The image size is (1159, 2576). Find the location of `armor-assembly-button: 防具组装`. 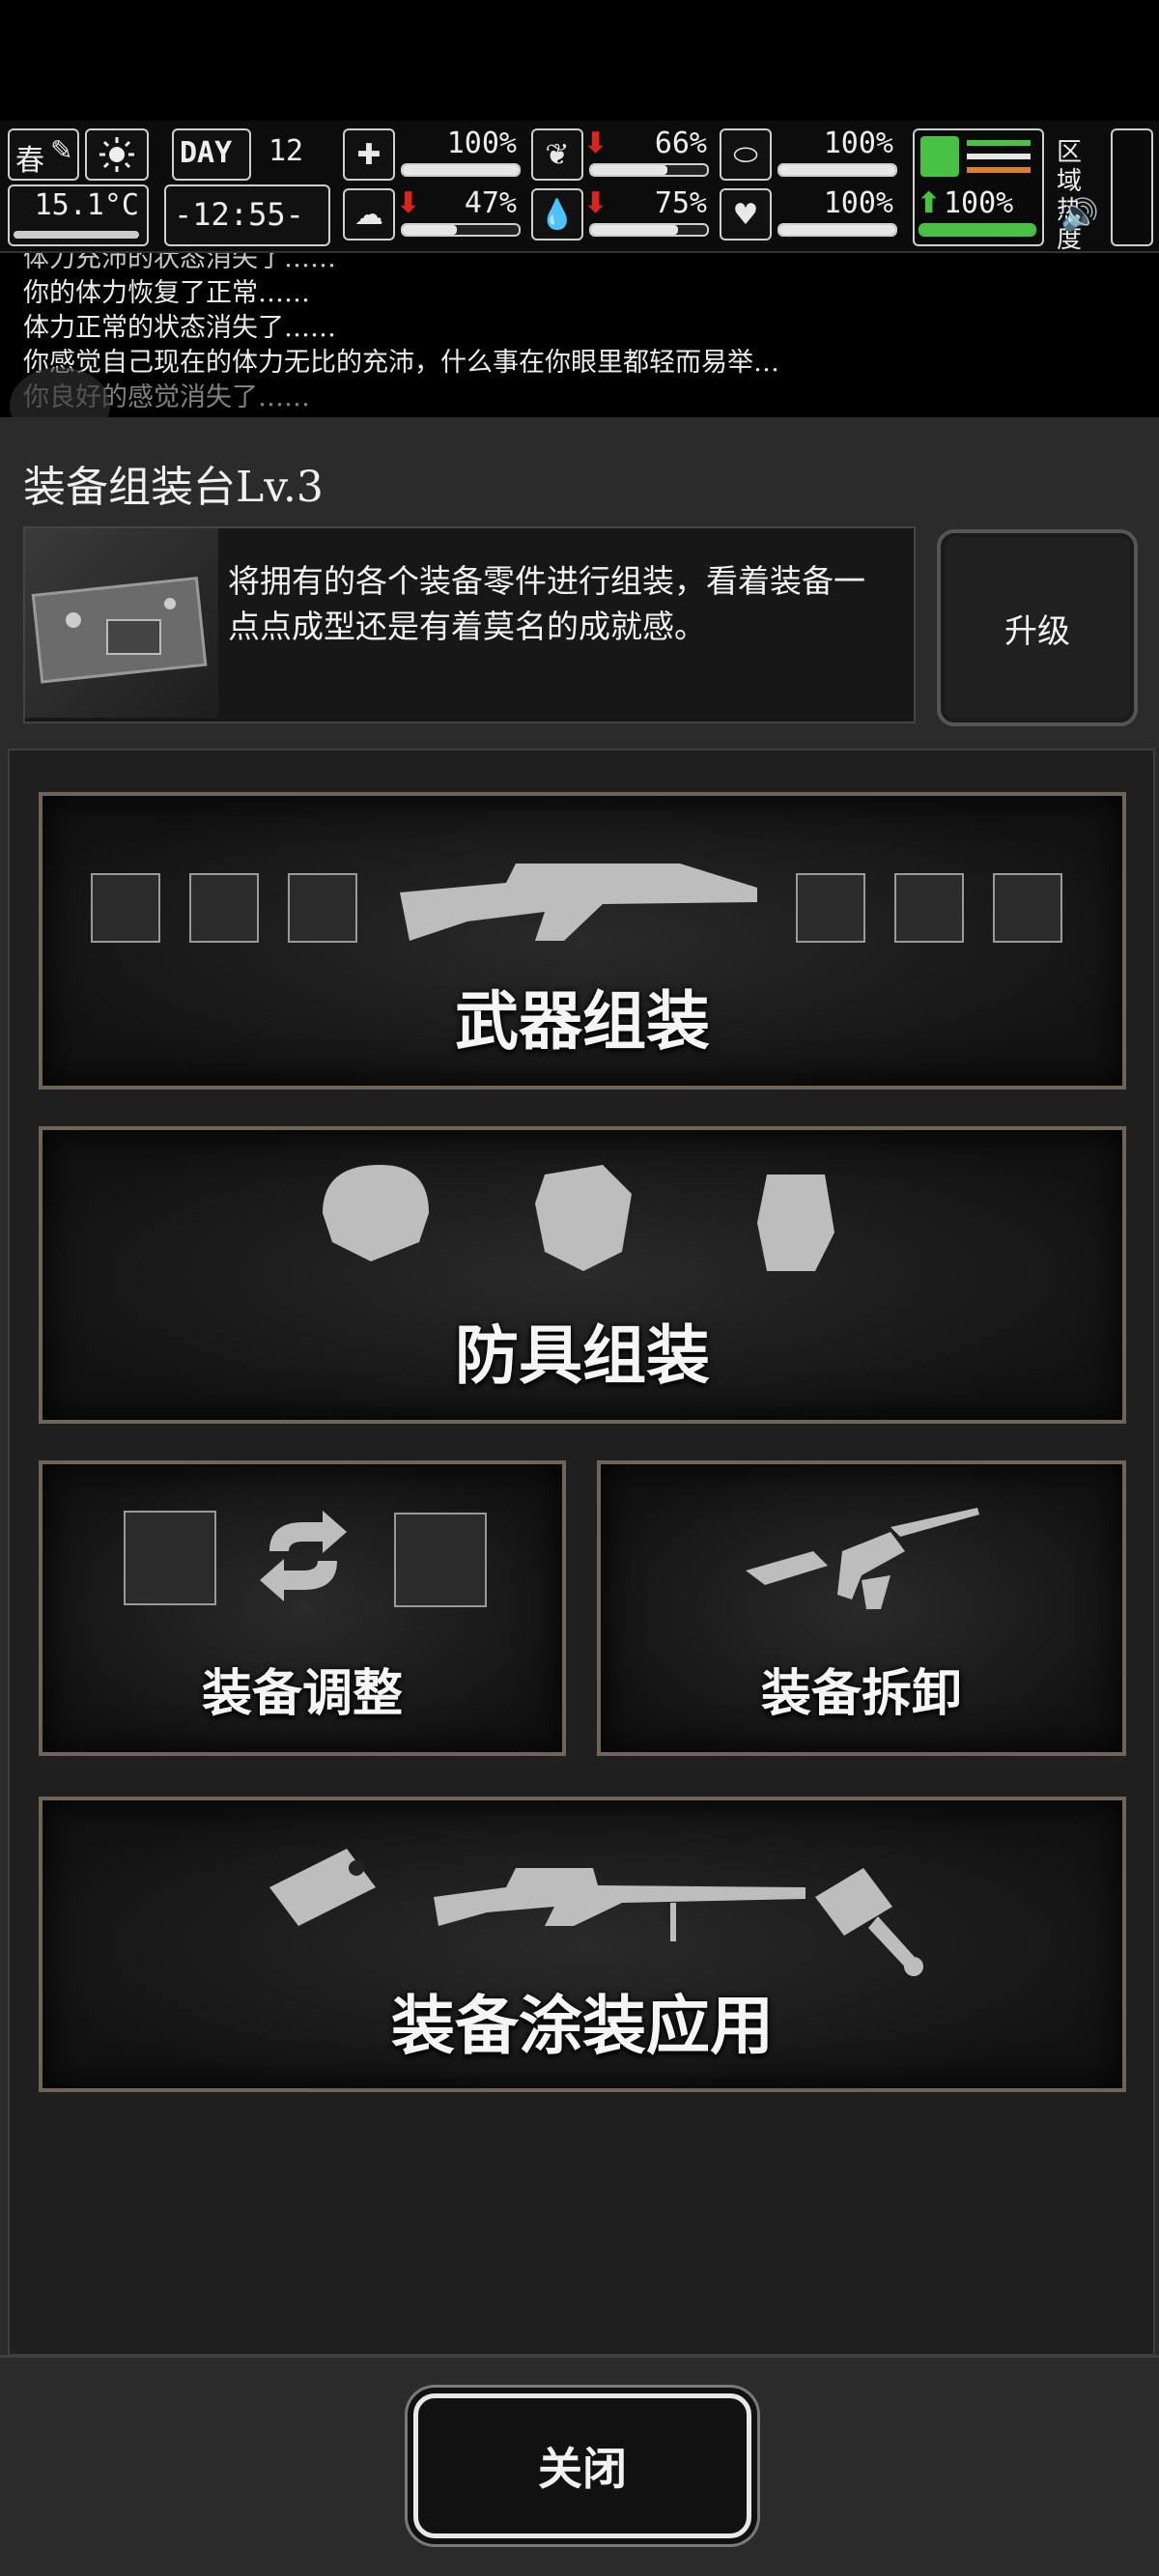

armor-assembly-button: 防具组装 is located at coordinates (582, 1275).